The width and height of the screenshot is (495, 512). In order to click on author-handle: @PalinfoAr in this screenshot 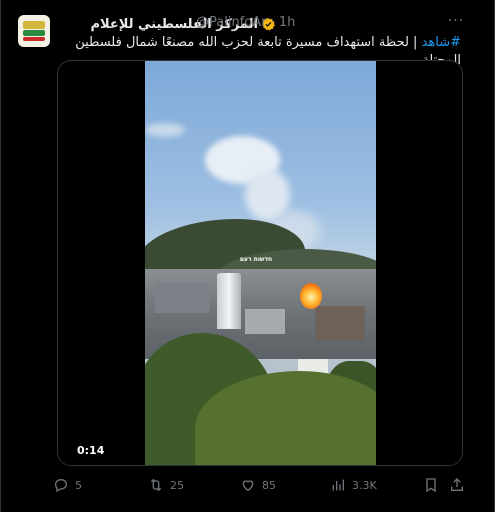, I will do `click(231, 22)`.